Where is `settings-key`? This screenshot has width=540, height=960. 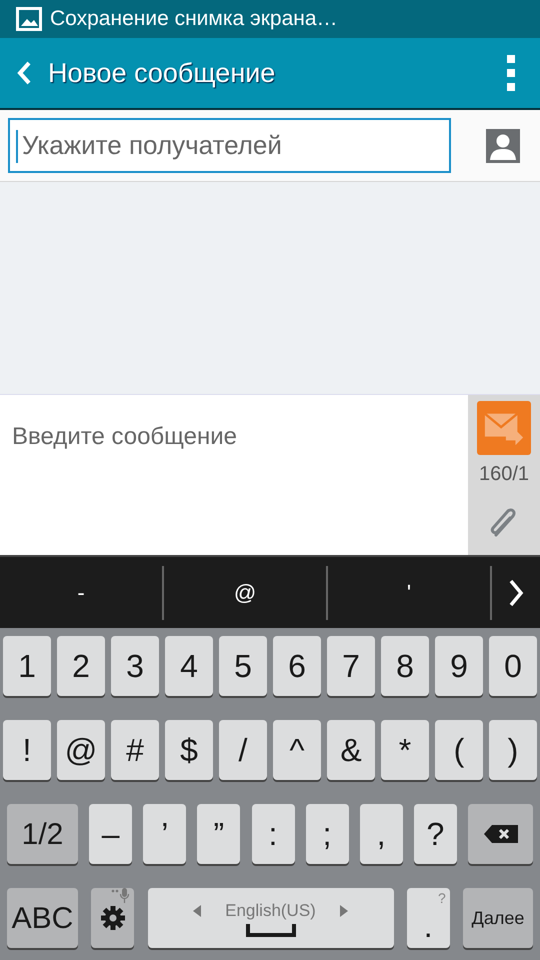 settings-key is located at coordinates (112, 918).